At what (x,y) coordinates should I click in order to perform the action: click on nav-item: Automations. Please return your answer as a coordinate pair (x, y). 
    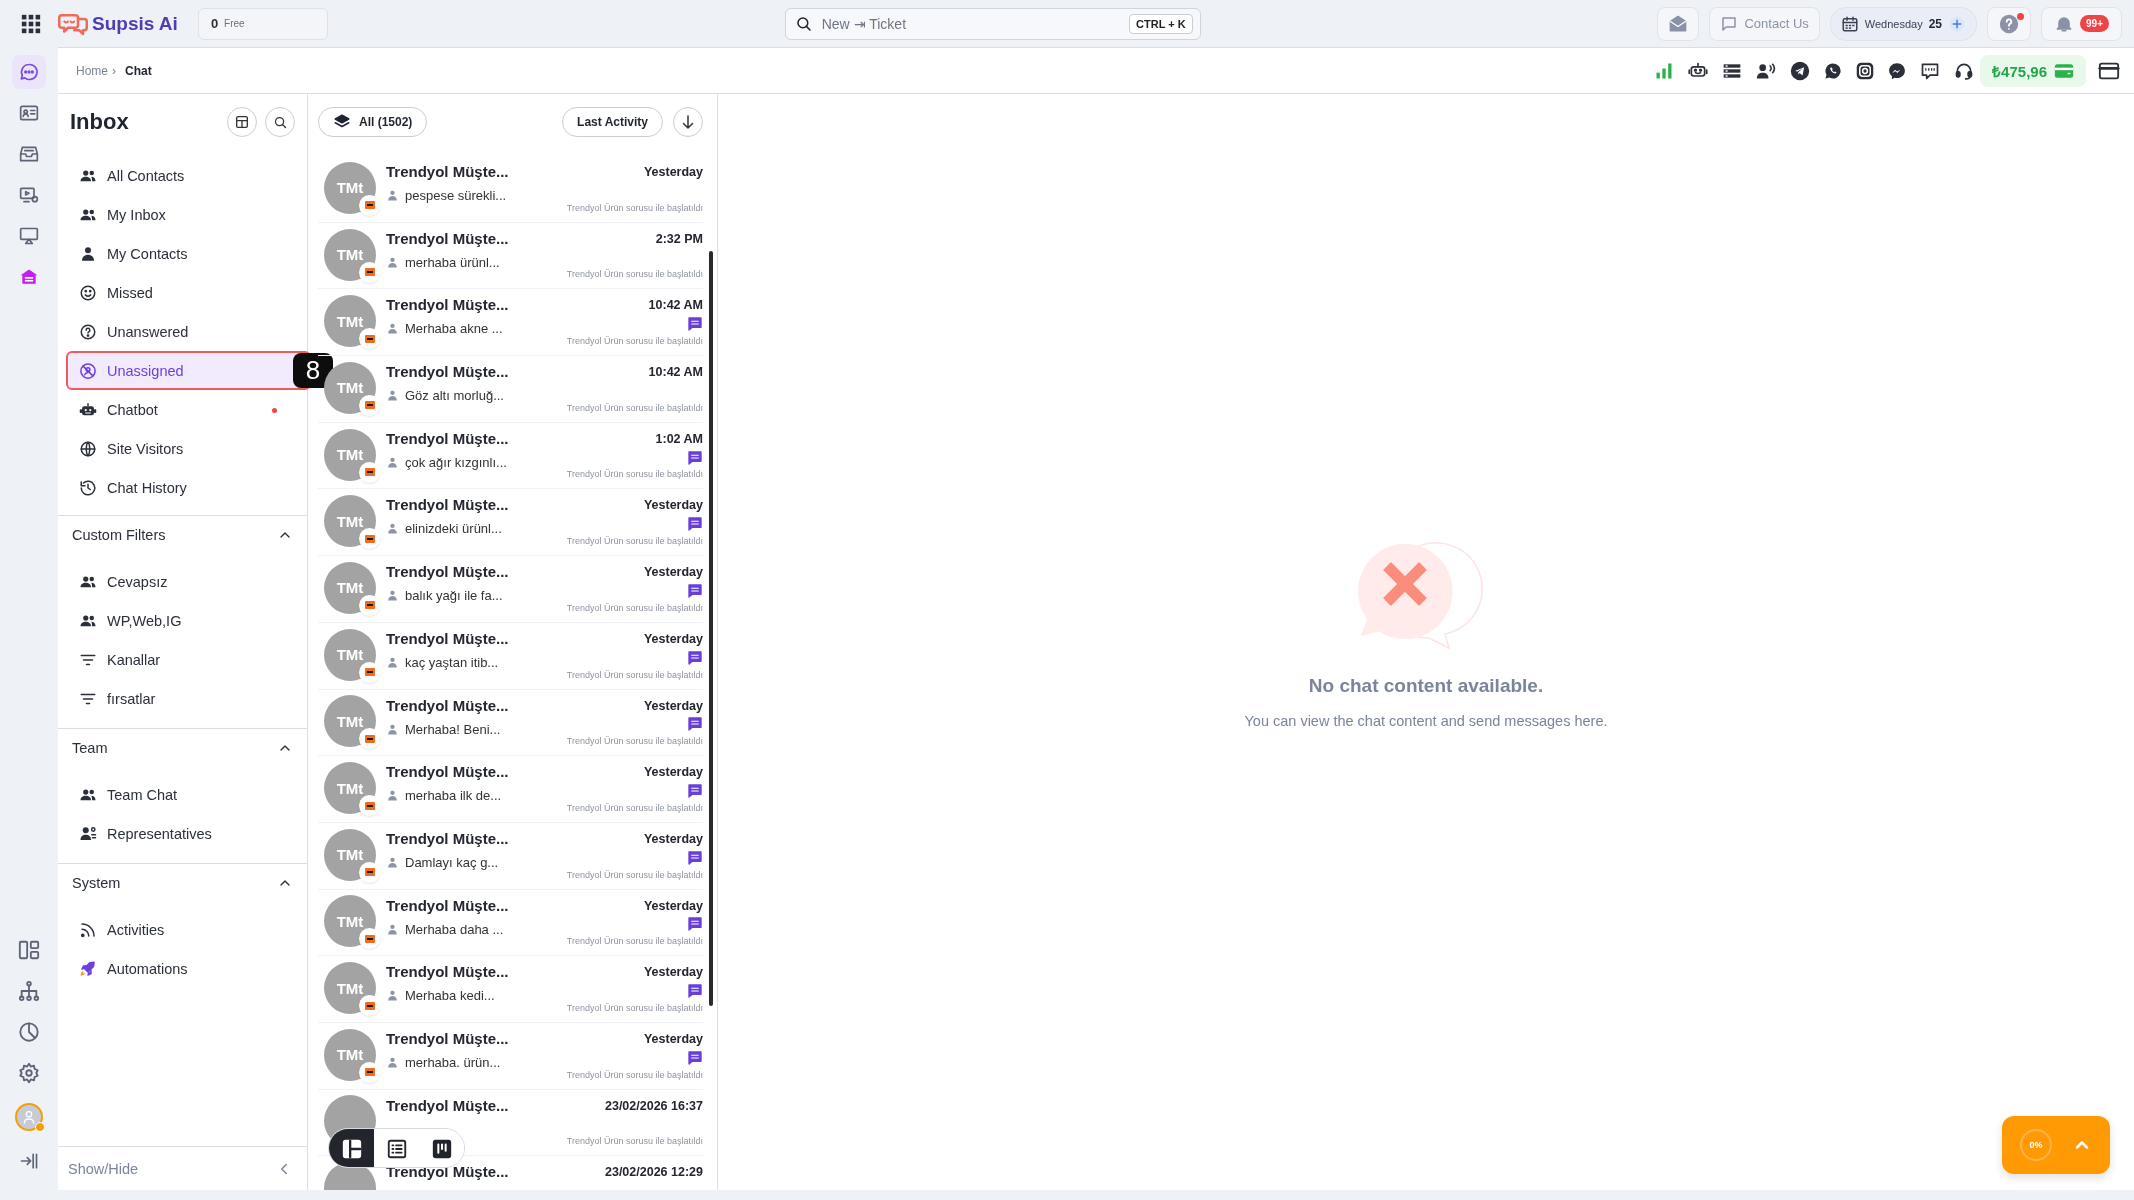
    Looking at the image, I should click on (181, 968).